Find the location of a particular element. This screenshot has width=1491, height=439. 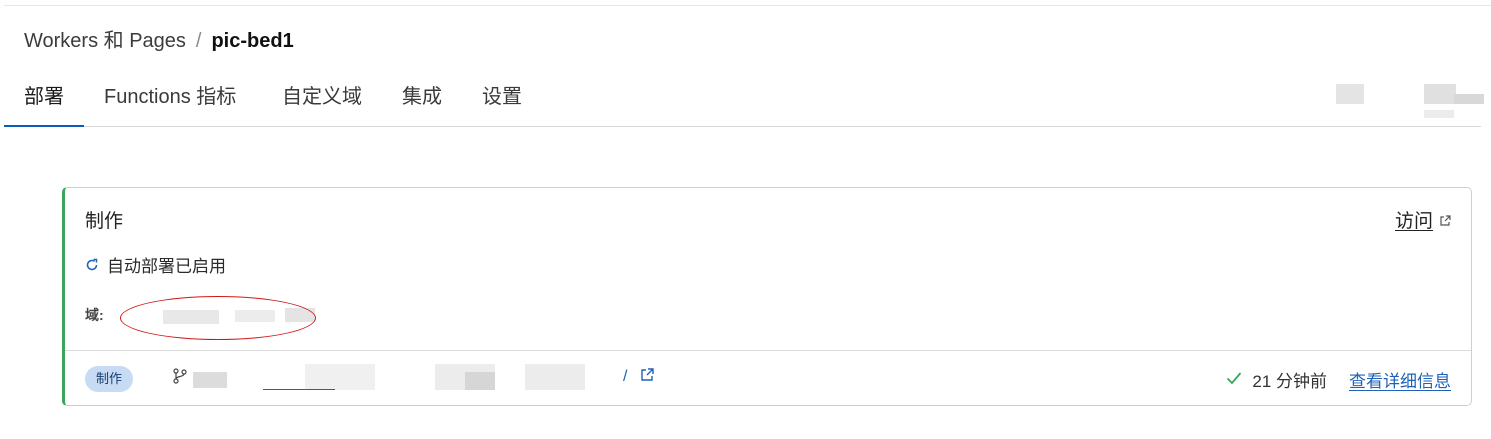

environment-badge: 制作 is located at coordinates (109, 379).